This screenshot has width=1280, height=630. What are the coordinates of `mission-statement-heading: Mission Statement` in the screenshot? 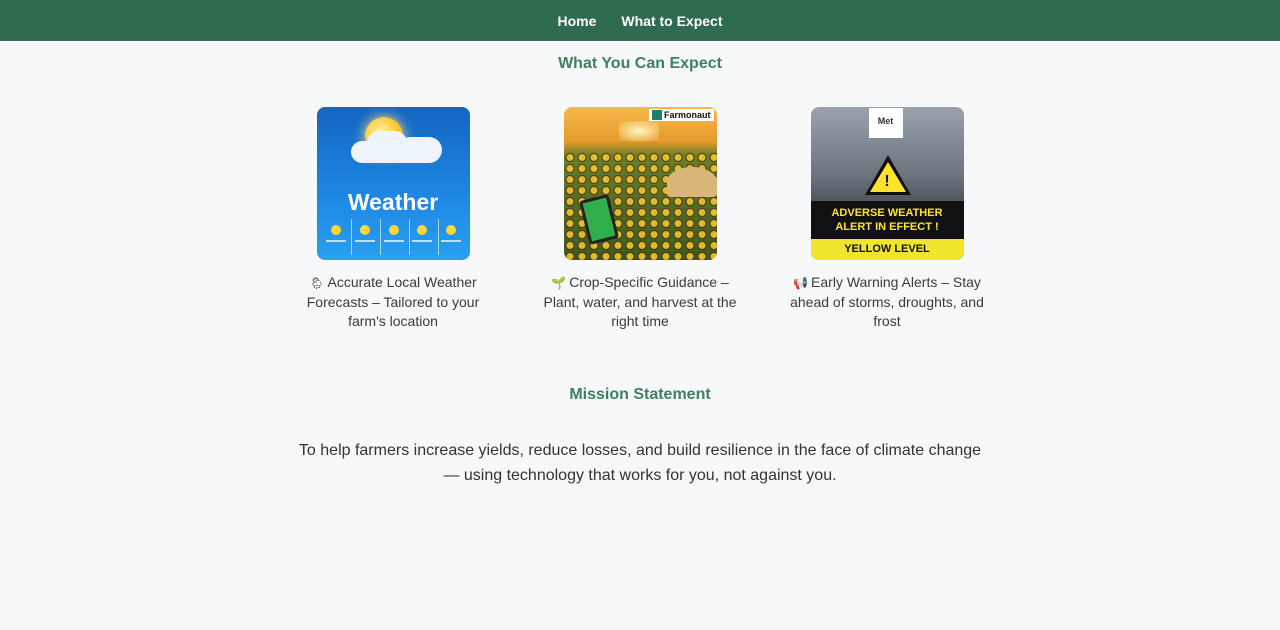 It's located at (640, 394).